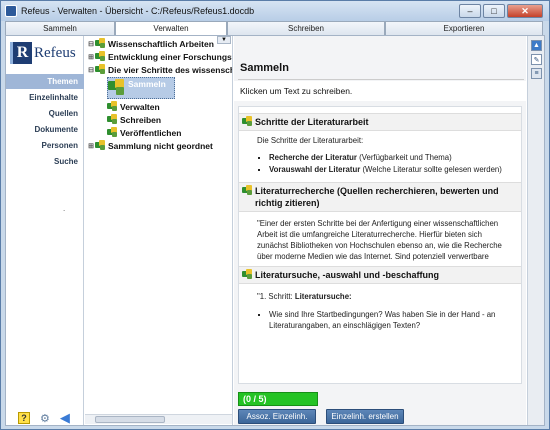 The image size is (550, 430). What do you see at coordinates (170, 69) in the screenshot?
I see `tree-node-label: Die vier Schritte des wissensch` at bounding box center [170, 69].